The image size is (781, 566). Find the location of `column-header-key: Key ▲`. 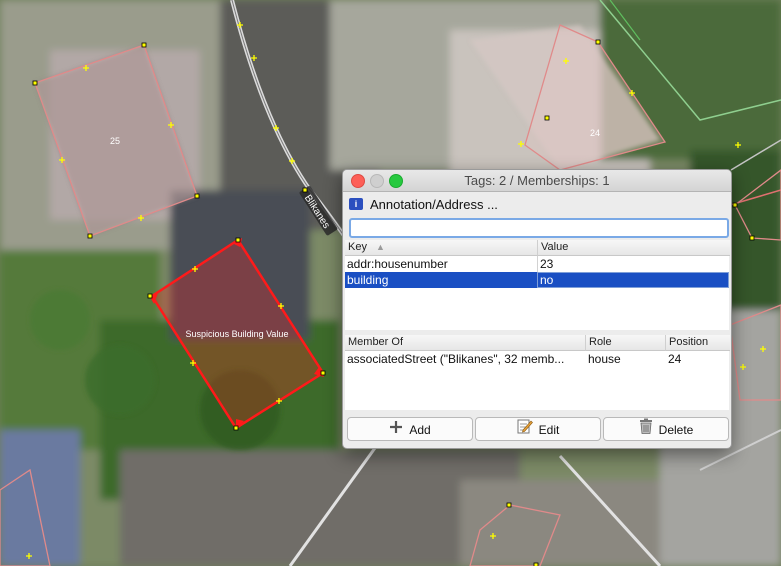

column-header-key: Key ▲ is located at coordinates (441, 248).